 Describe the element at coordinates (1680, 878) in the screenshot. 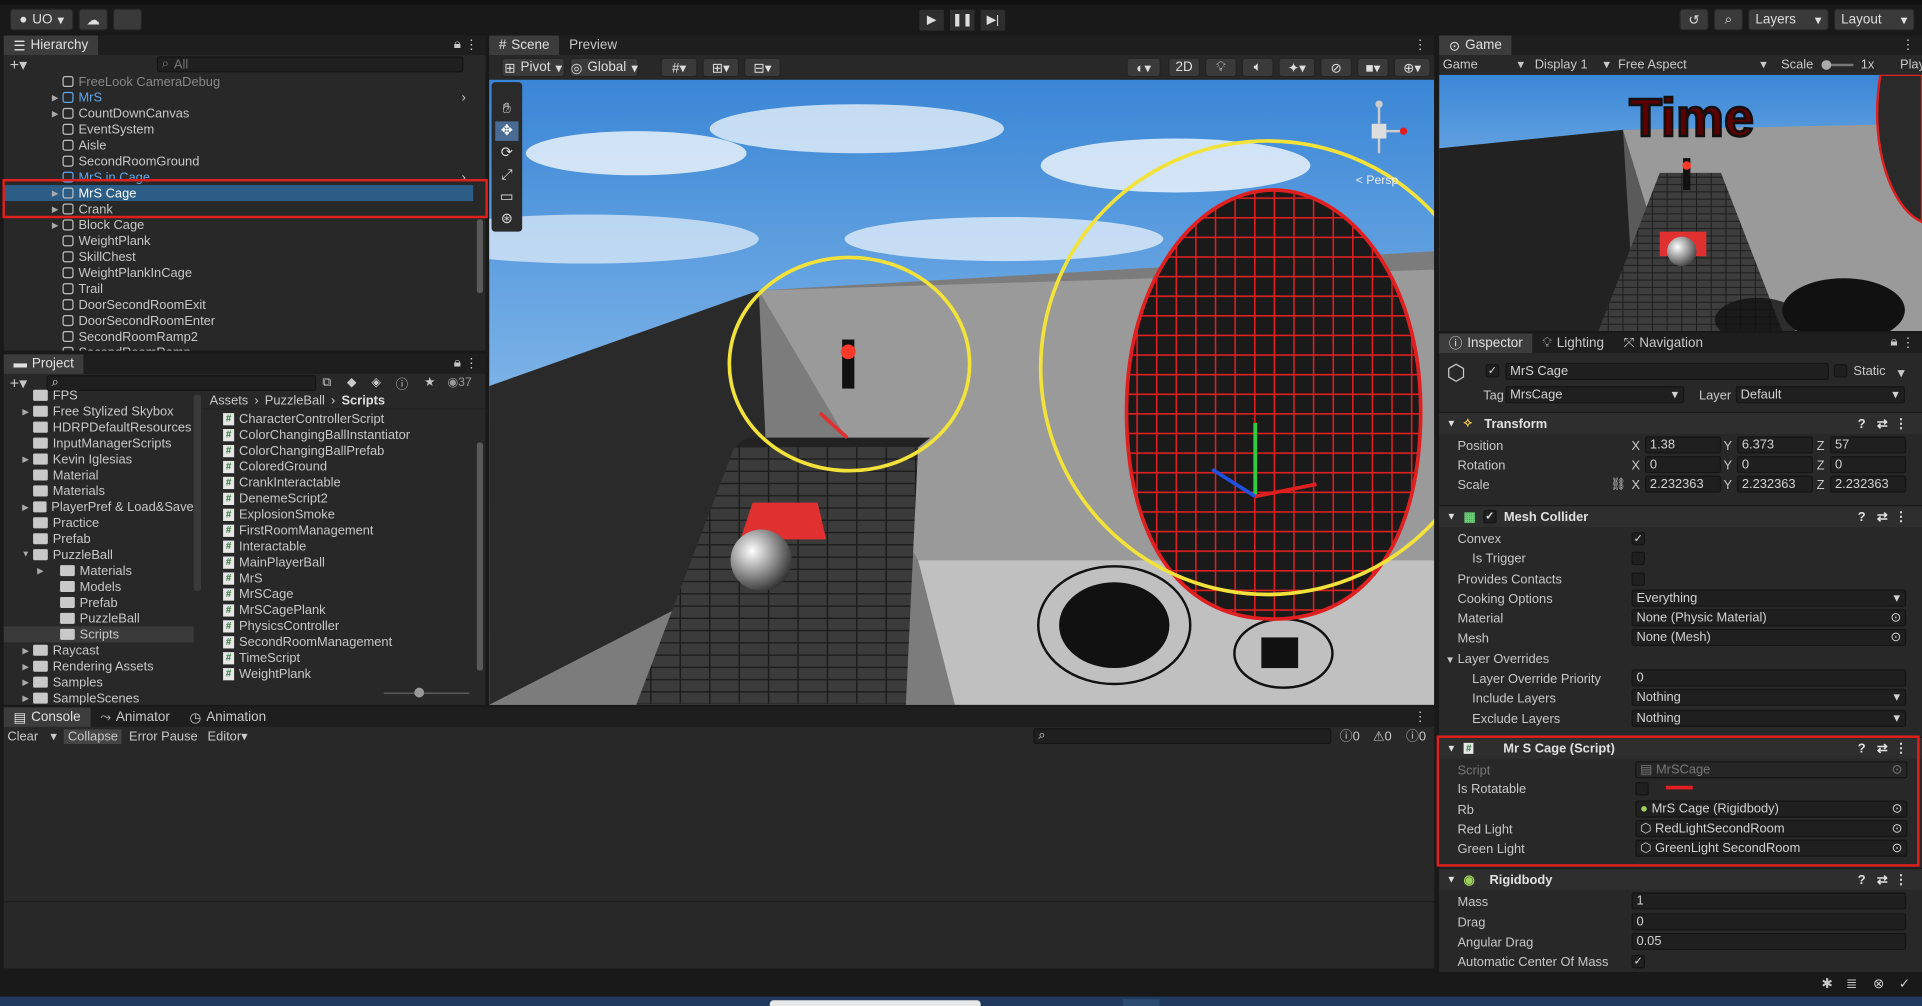

I see `rigidbody-header: ▼ ◉ Rigidbody ? ⇄ ⋮` at that location.